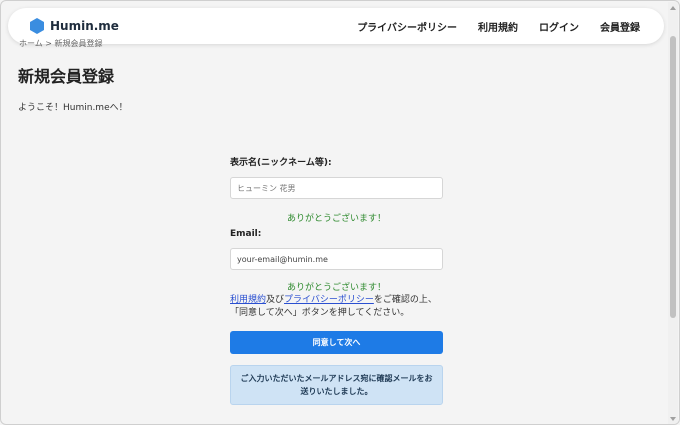 The image size is (680, 425). I want to click on top-navbar: Humin.me プライバシーポリシー 利用規約 ログイン 会員登録, so click(336, 26).